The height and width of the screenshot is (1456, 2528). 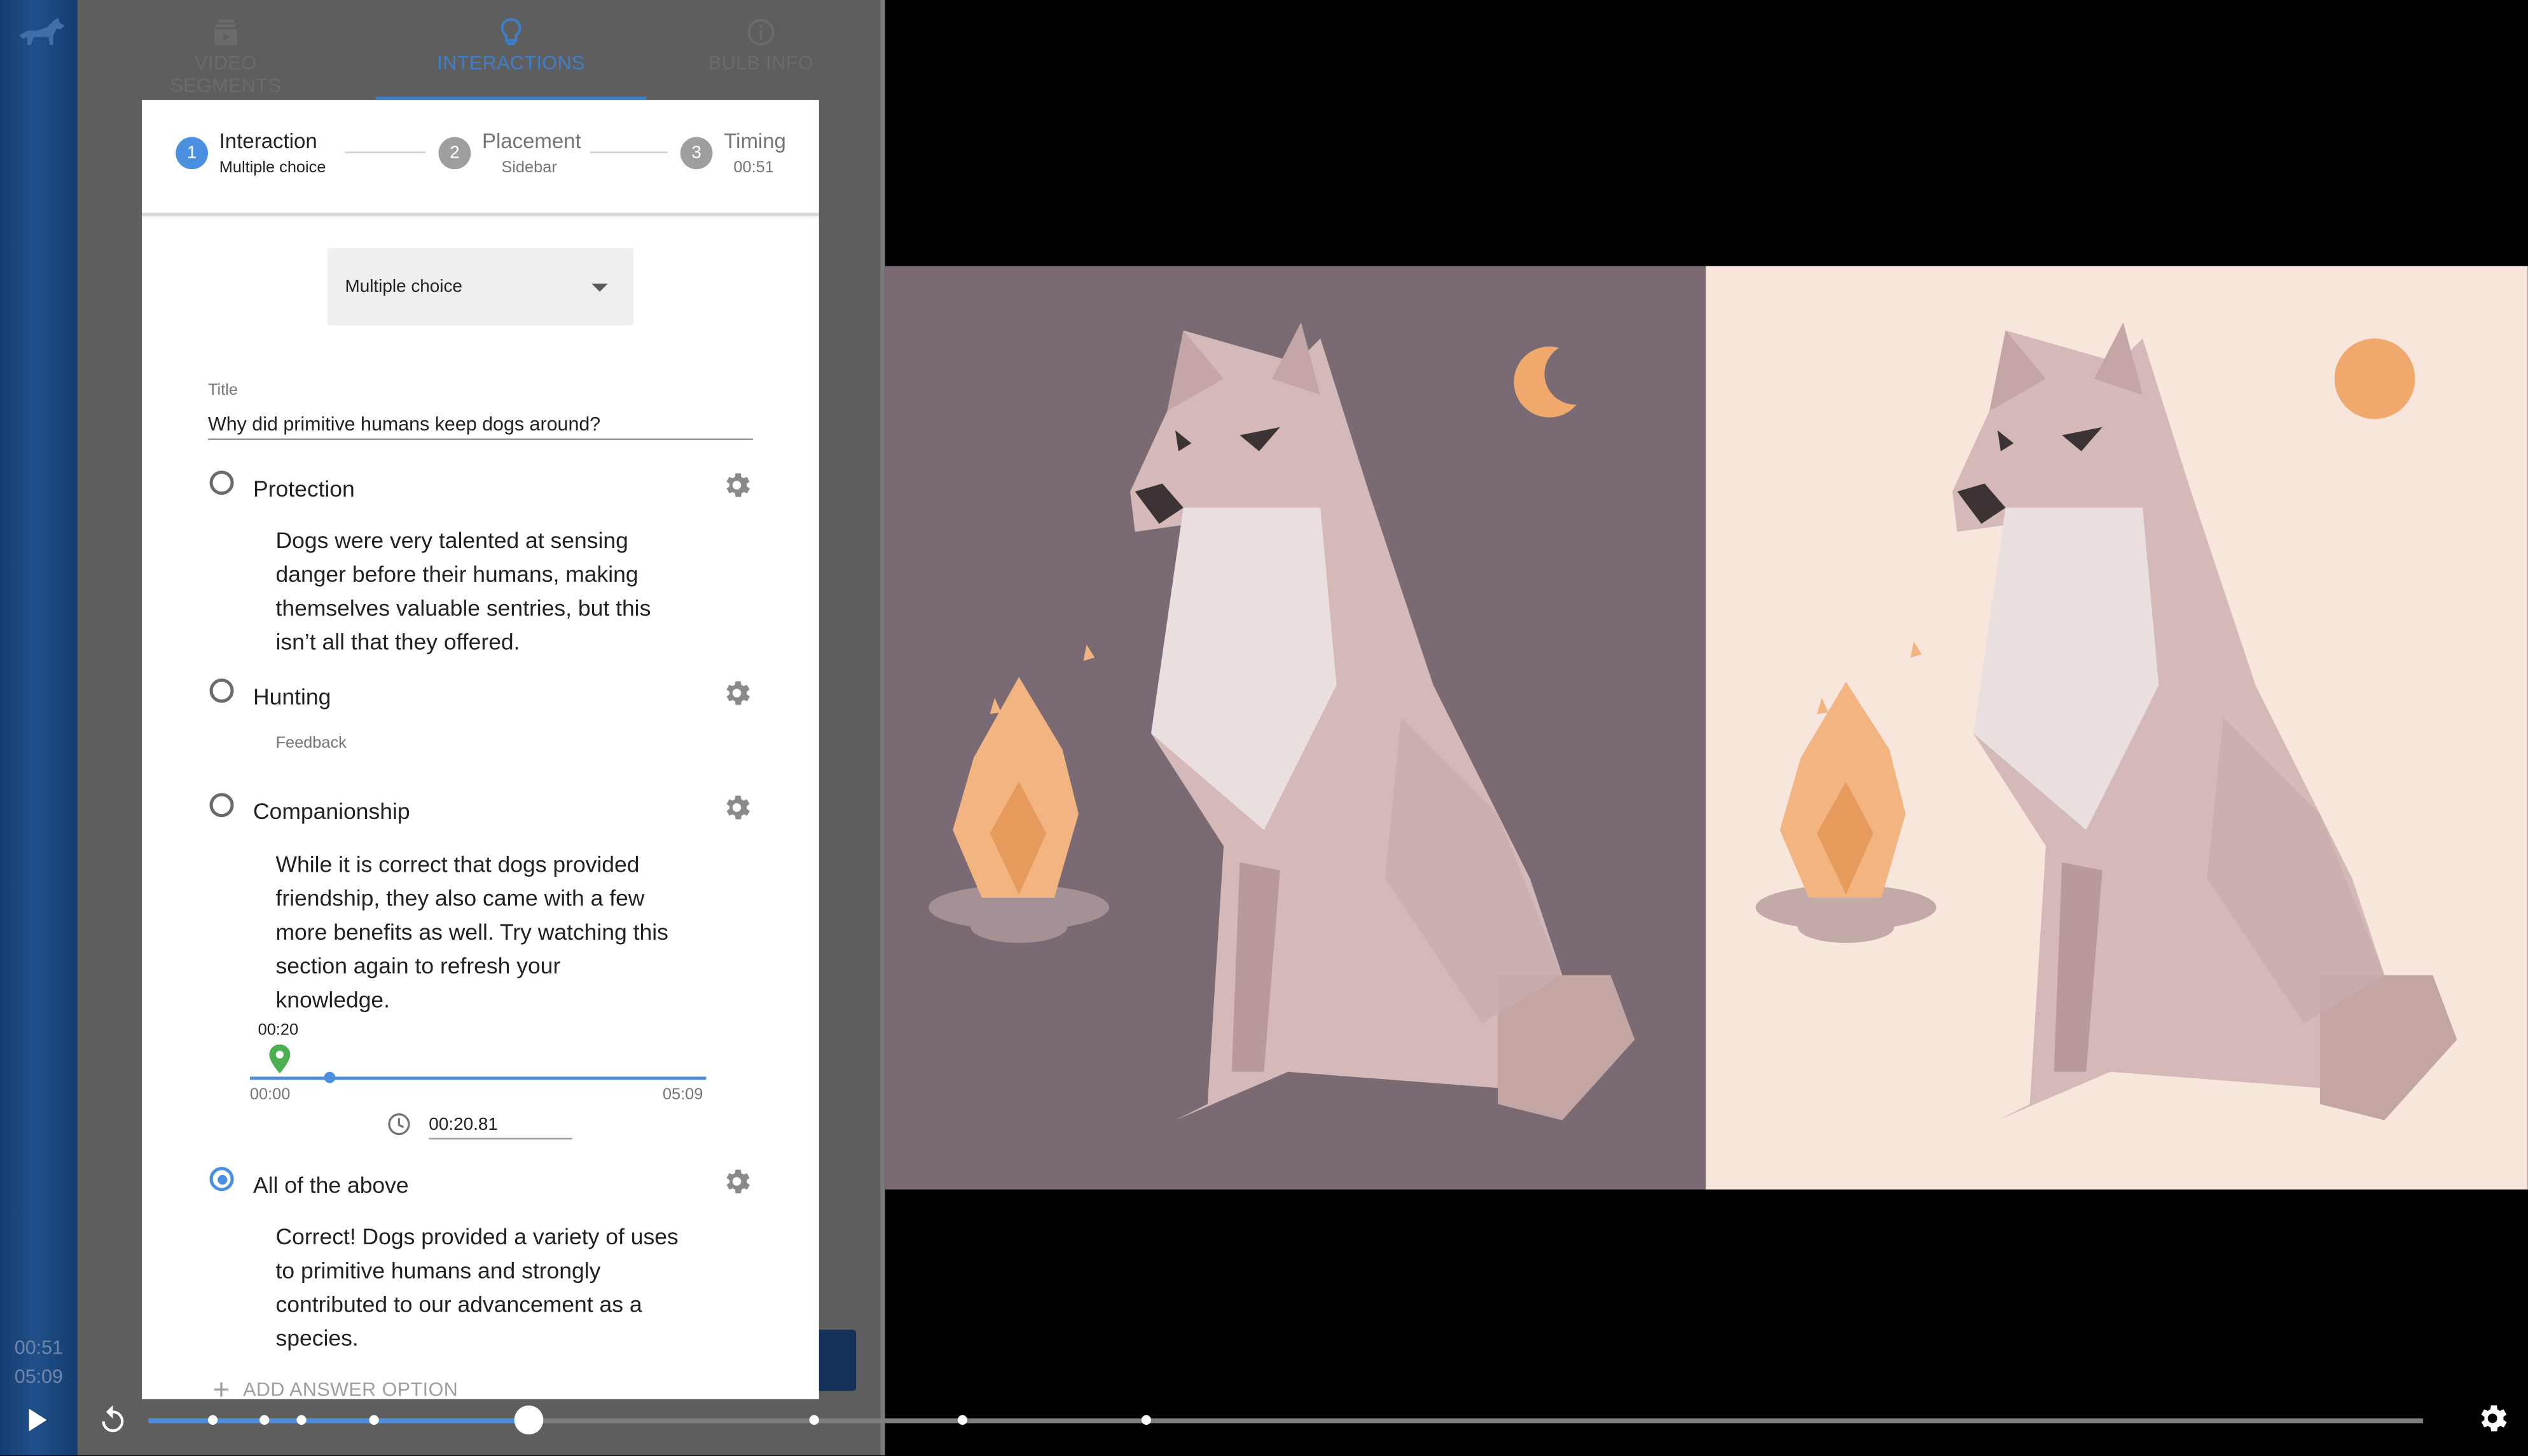 What do you see at coordinates (272, 168) in the screenshot?
I see `step-1-subtitle: Multiple choice` at bounding box center [272, 168].